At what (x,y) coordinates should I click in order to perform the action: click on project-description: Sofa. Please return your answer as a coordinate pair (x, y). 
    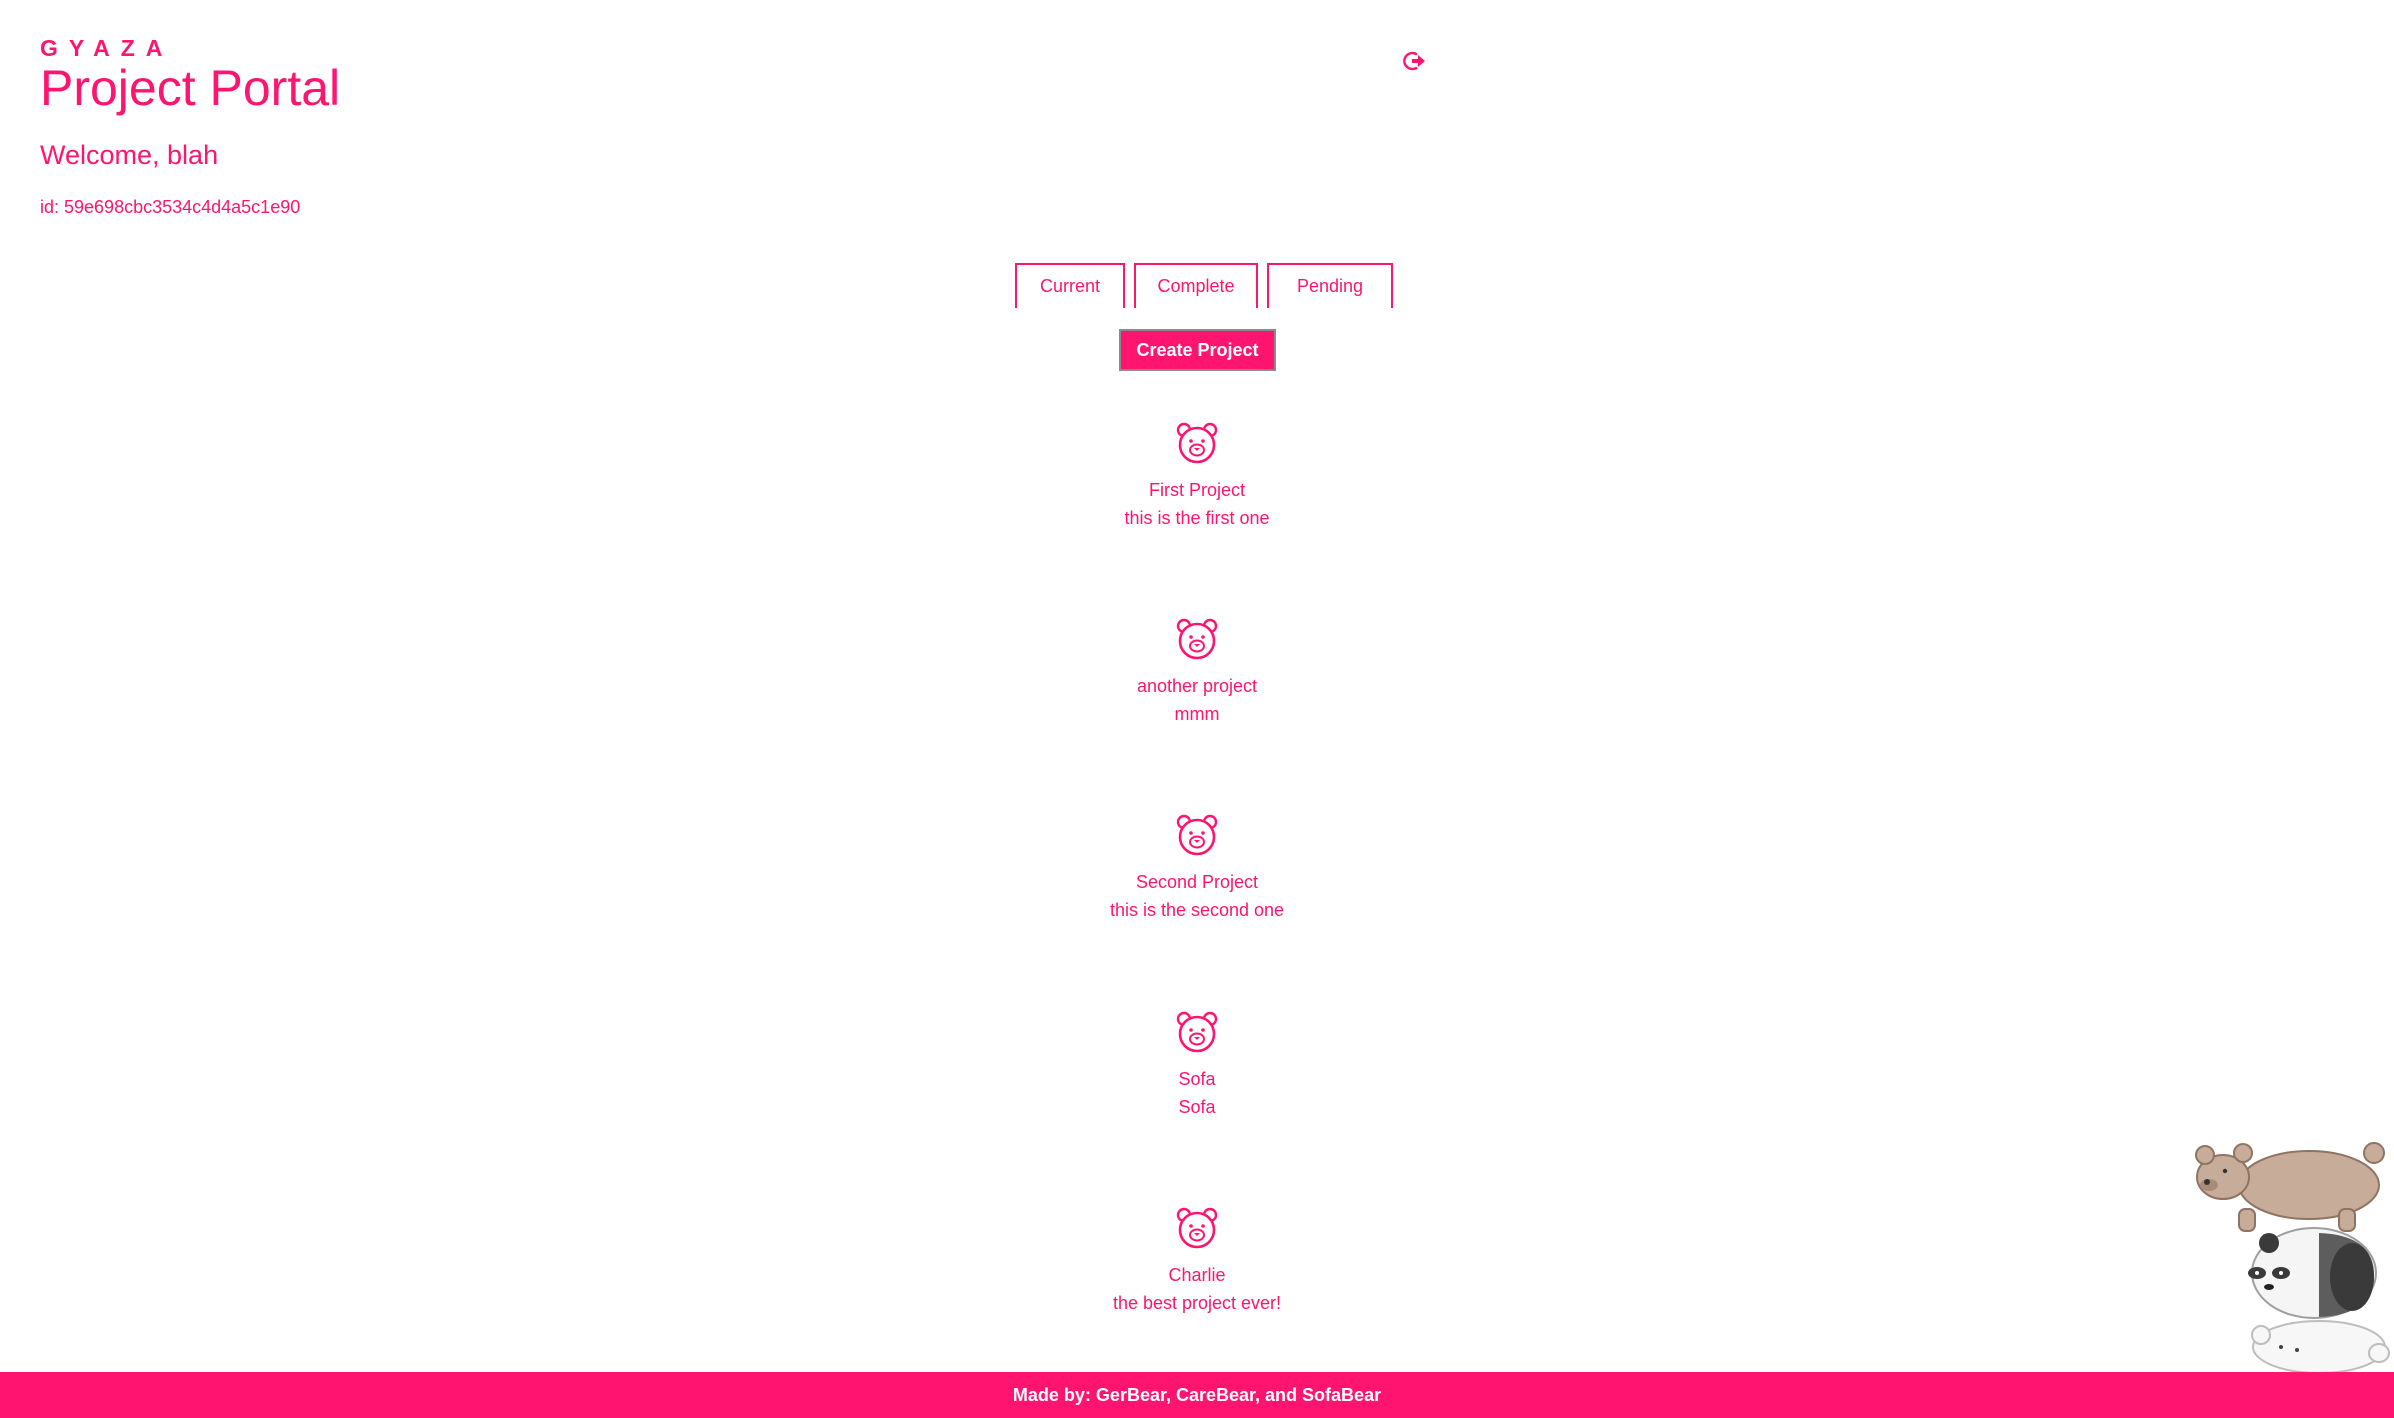
    Looking at the image, I should click on (1197, 1107).